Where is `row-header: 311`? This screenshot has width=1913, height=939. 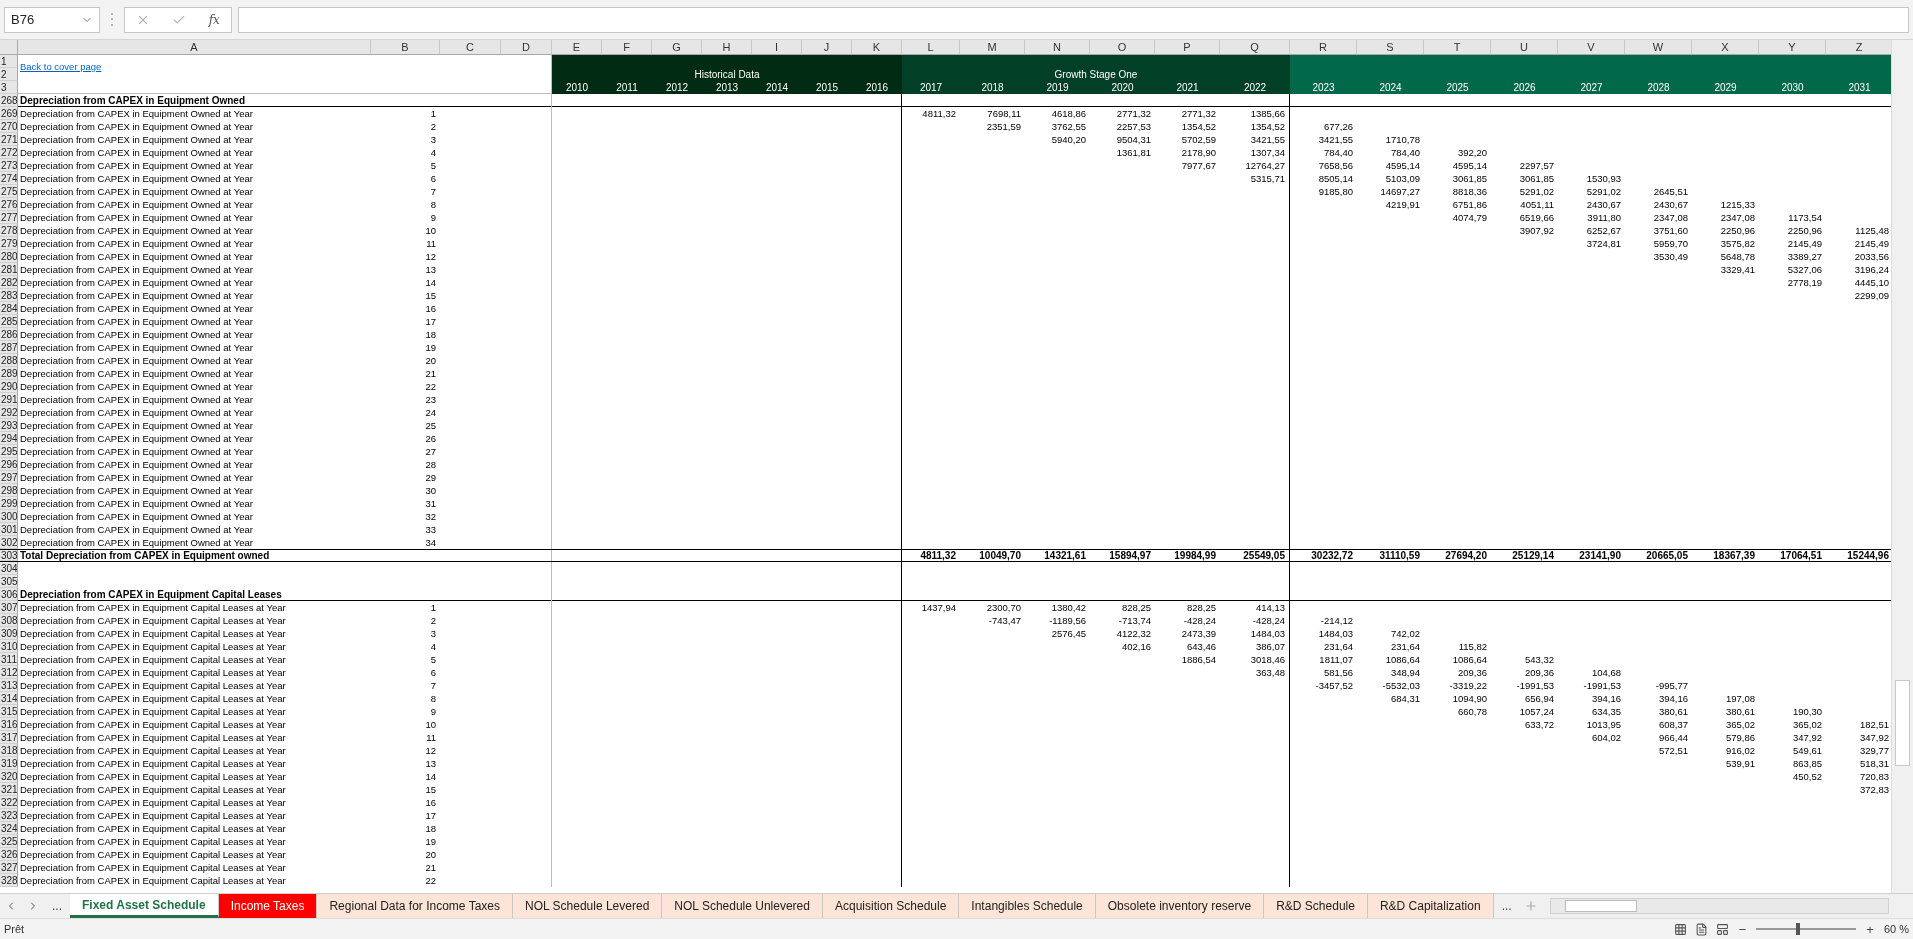 row-header: 311 is located at coordinates (9, 659).